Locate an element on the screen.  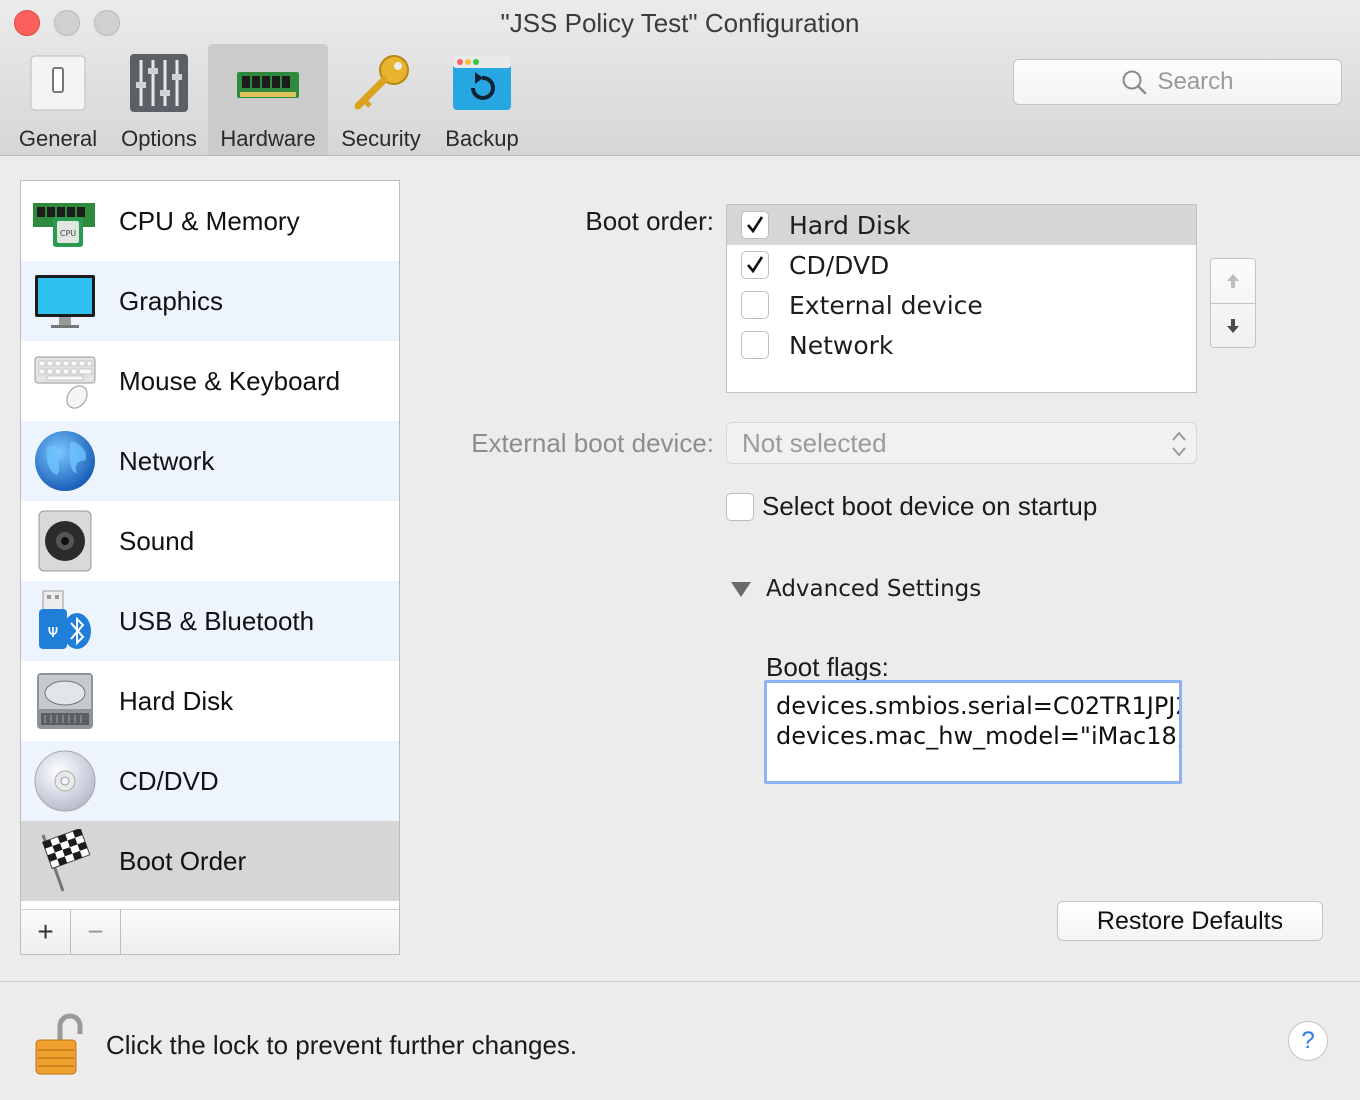
cpu-memory-icon: CPU is located at coordinates (65, 221).